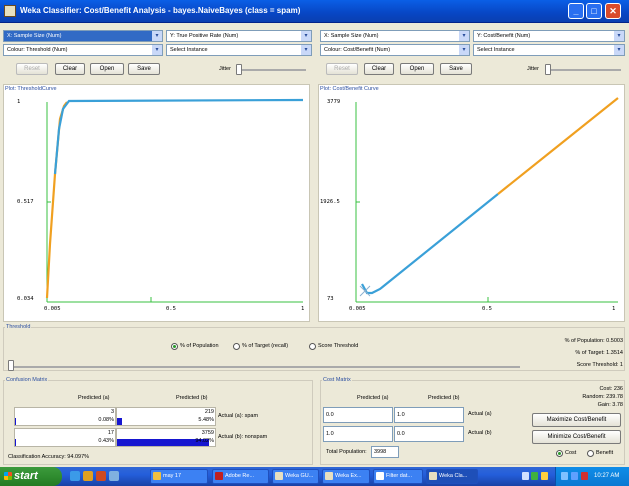 This screenshot has width=629, height=486. Describe the element at coordinates (357, 309) in the screenshot. I see `right-x-tick-start: 0.005` at that location.